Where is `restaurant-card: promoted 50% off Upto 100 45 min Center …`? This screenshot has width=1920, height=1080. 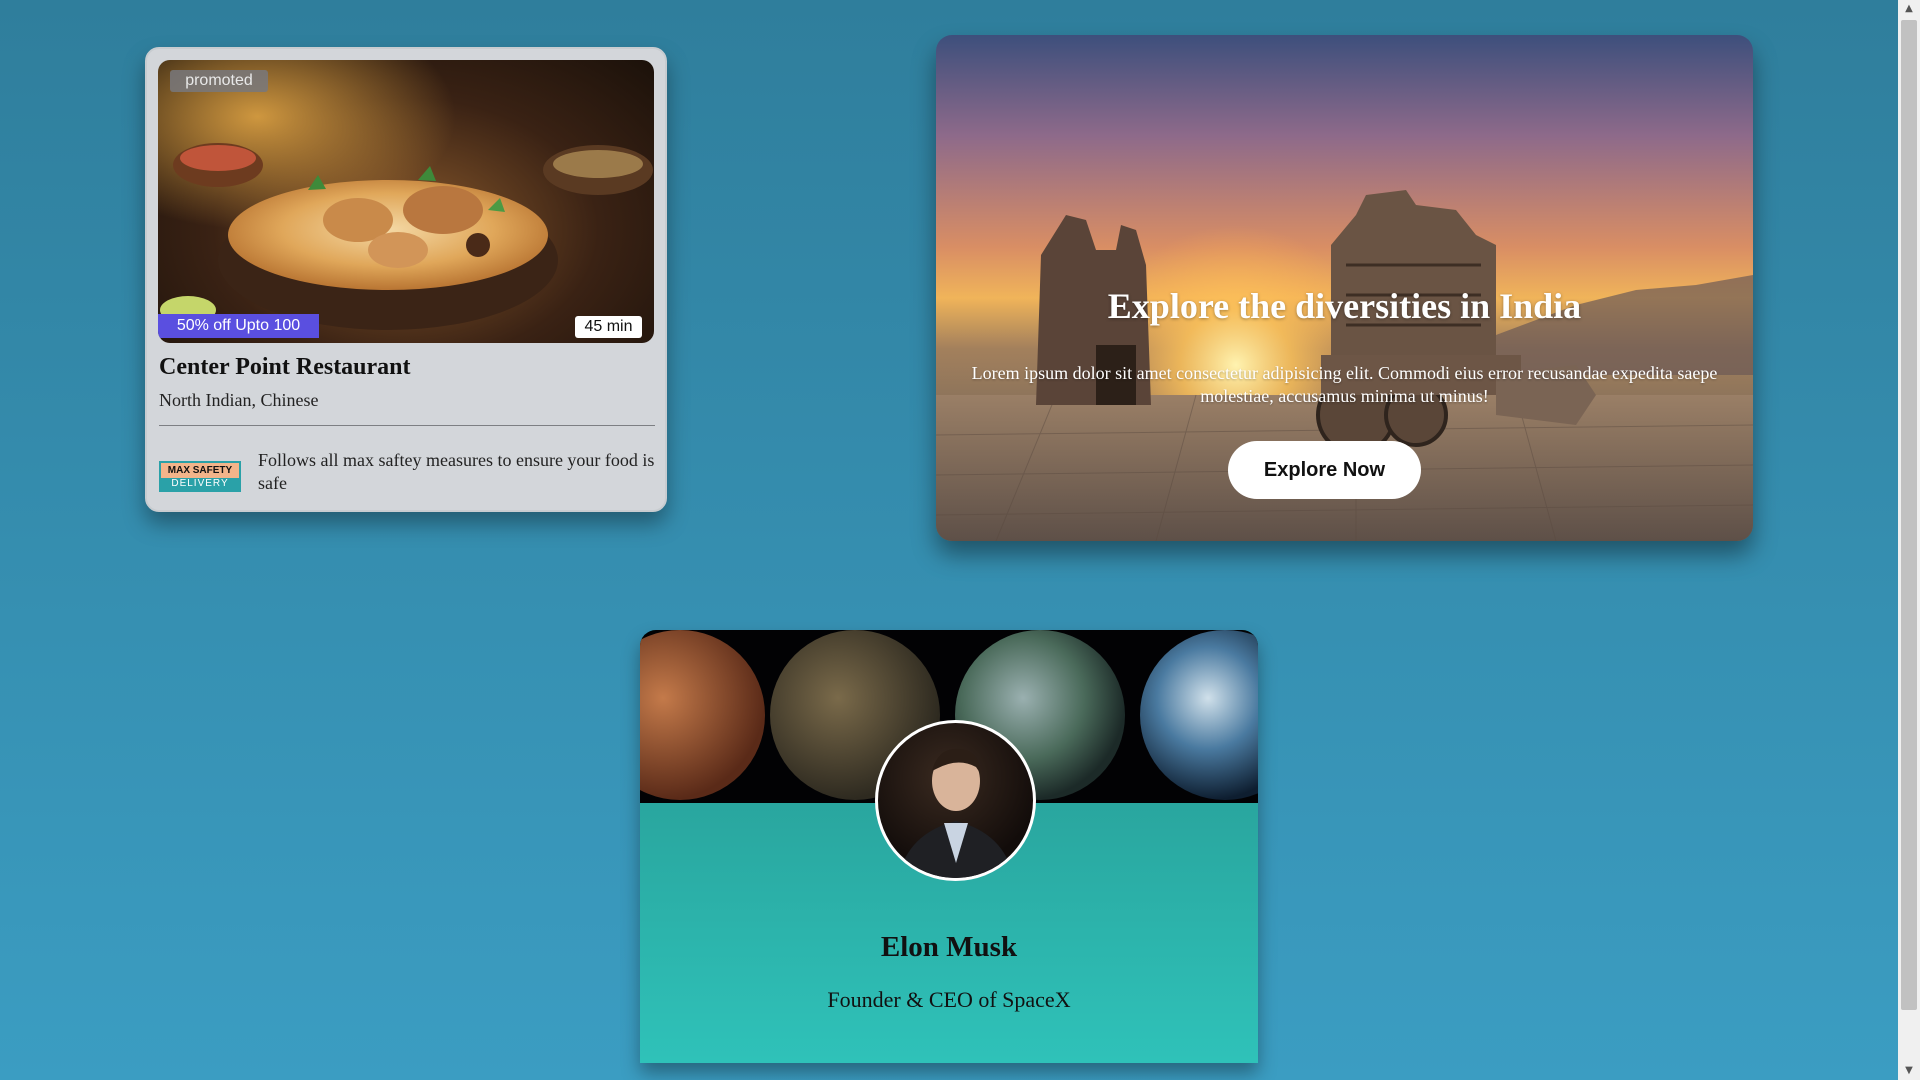
restaurant-card: promoted 50% off Upto 100 45 min Center … is located at coordinates (406, 279).